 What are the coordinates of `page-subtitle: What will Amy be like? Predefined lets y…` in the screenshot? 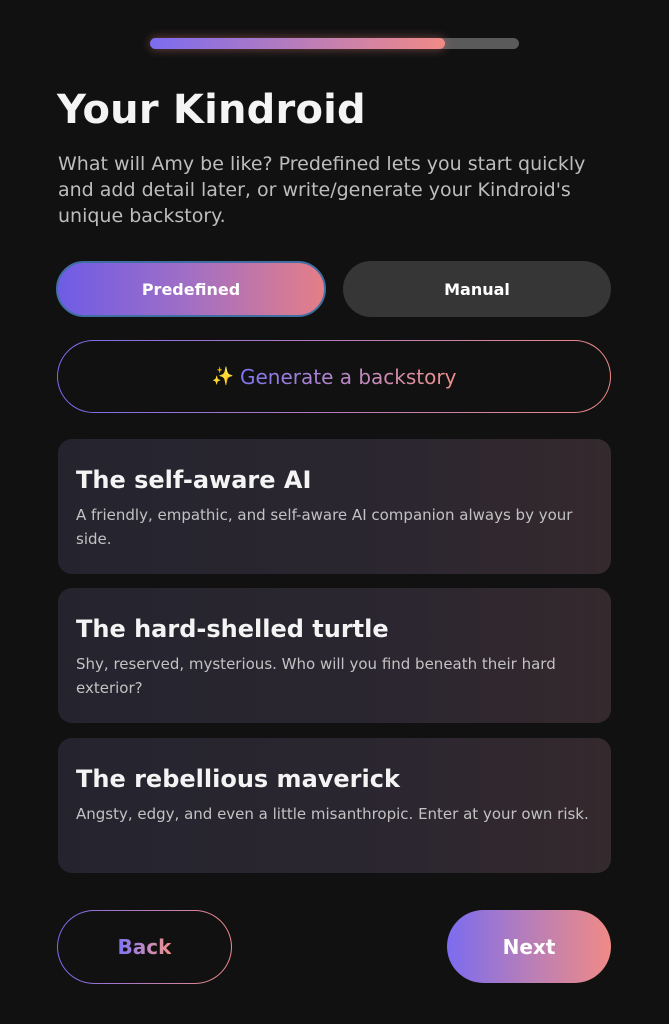 It's located at (322, 190).